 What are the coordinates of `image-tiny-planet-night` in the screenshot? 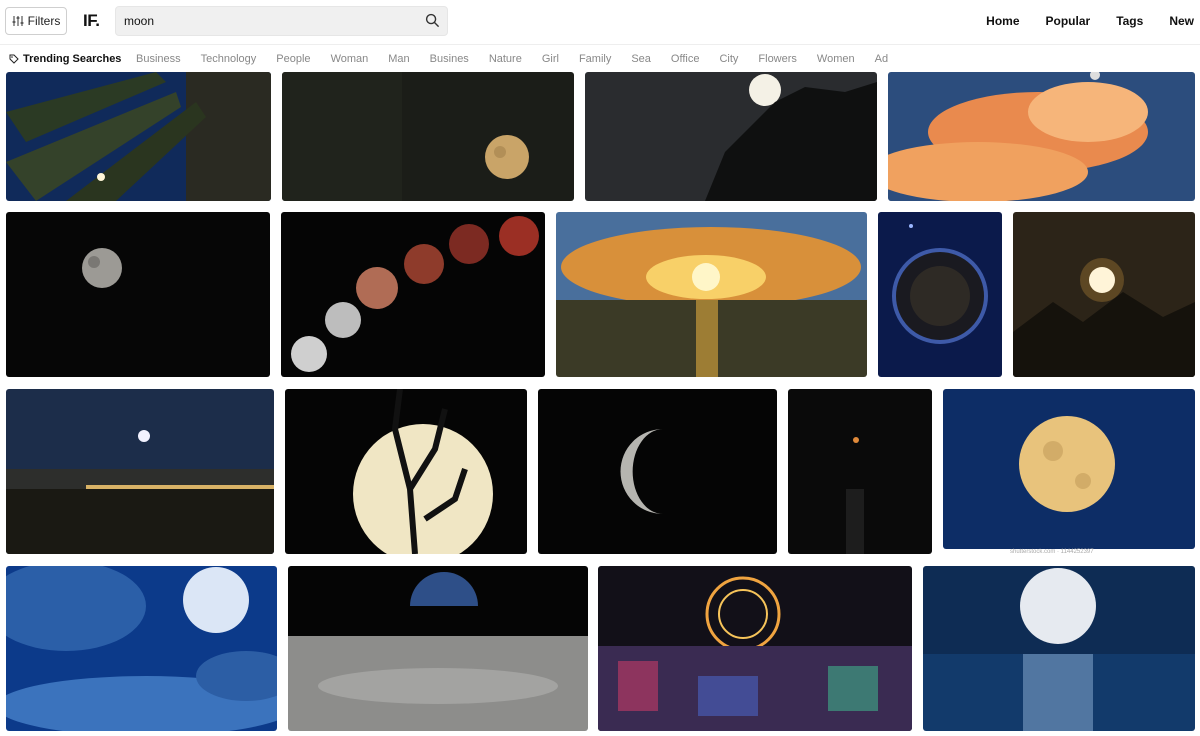 It's located at (940, 294).